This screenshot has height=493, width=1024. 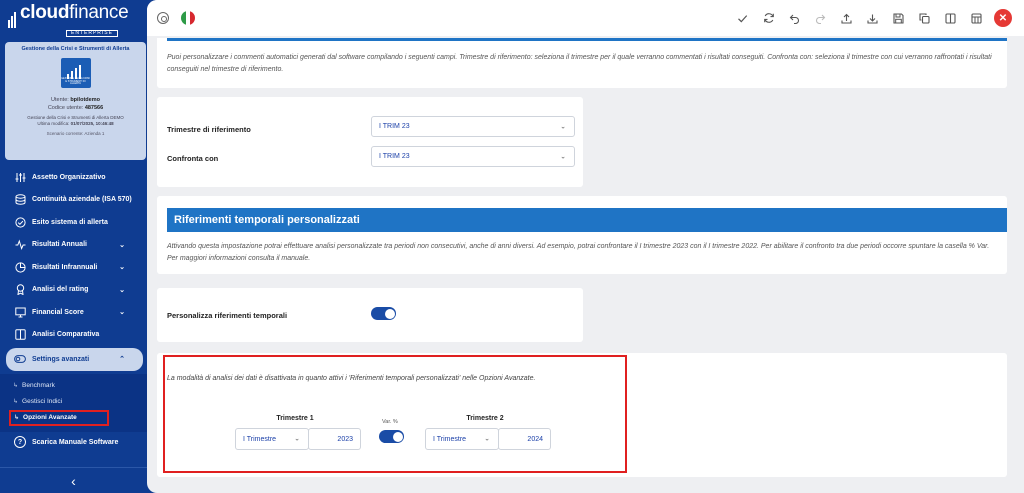 I want to click on sidebar-item-continuita: Continuità aziendale (ISA 570), so click(x=73, y=200).